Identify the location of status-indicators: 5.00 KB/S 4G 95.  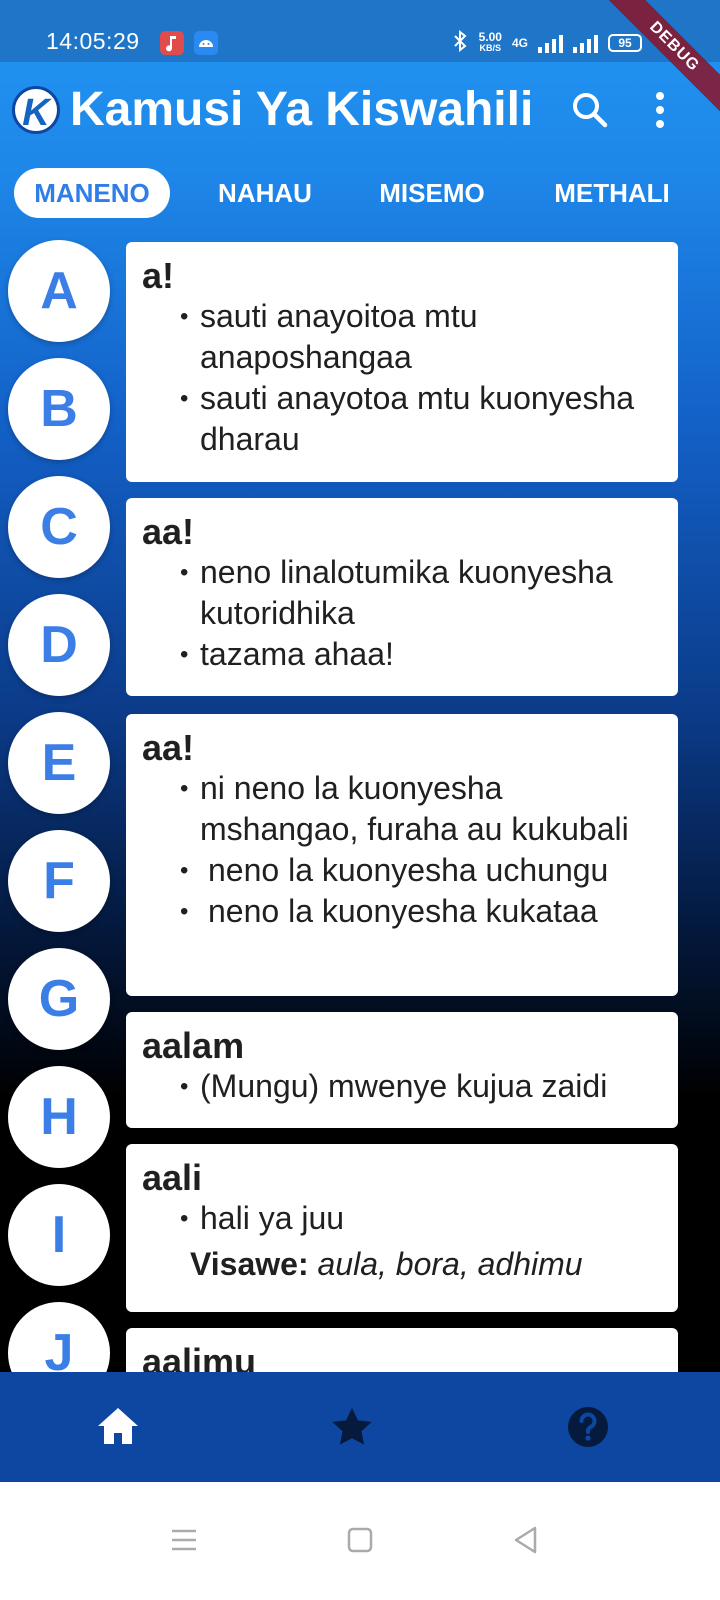
(546, 42).